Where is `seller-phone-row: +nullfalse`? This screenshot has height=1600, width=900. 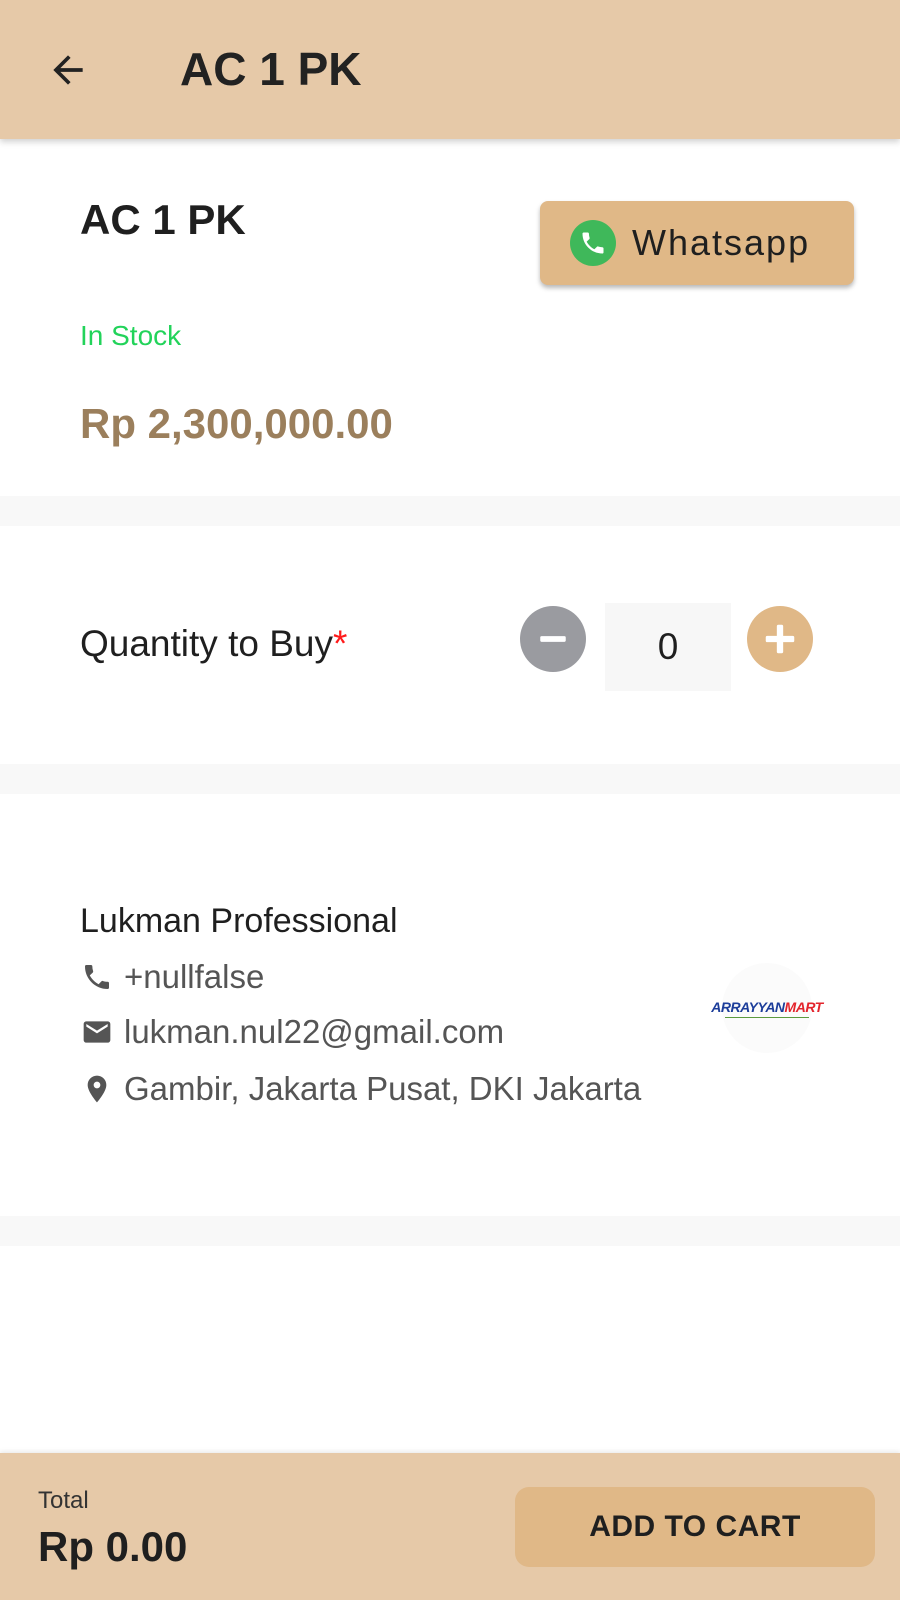 seller-phone-row: +nullfalse is located at coordinates (172, 977).